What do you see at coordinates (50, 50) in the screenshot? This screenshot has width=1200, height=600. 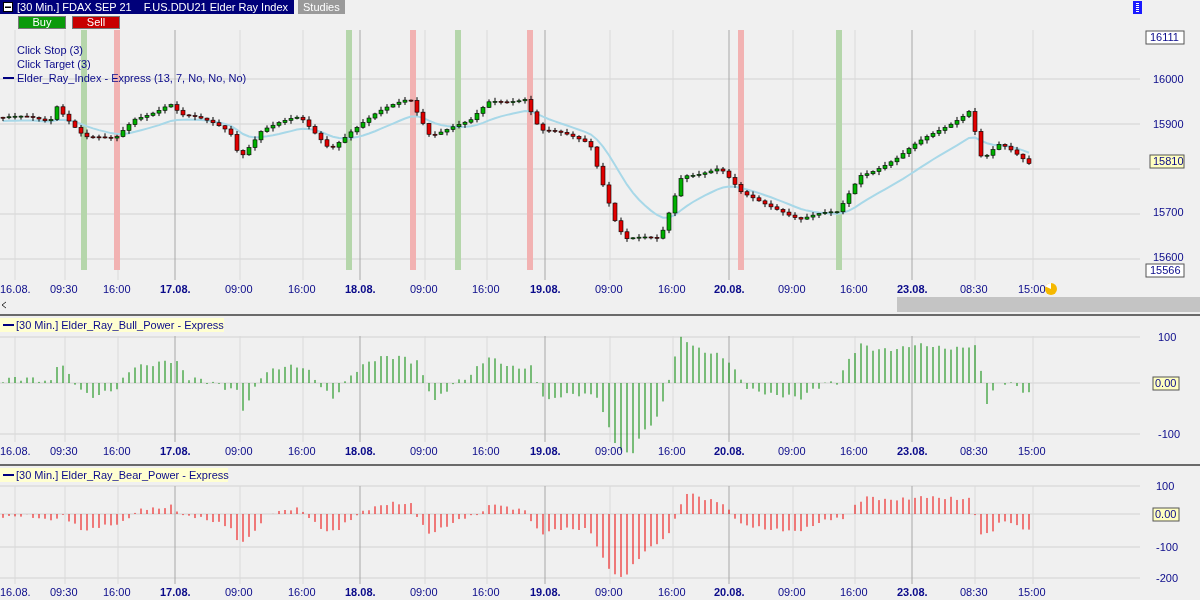 I see `legend-label: Click Stop (3)` at bounding box center [50, 50].